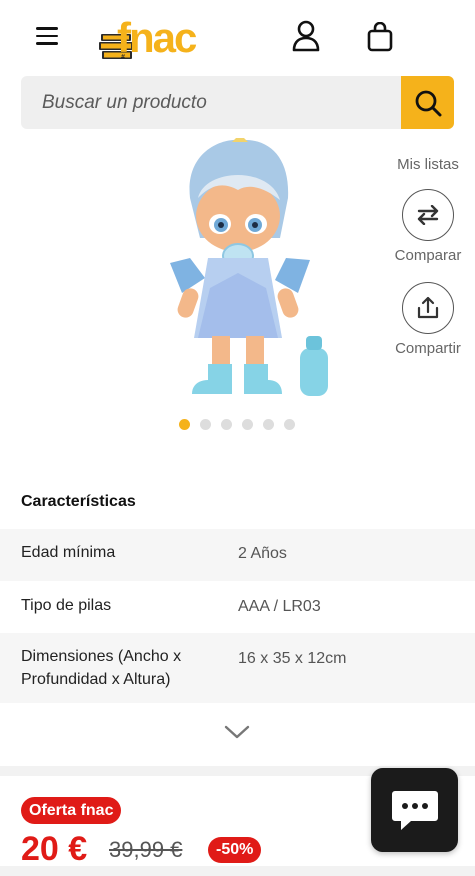 This screenshot has width=475, height=876. I want to click on compare-button, so click(428, 215).